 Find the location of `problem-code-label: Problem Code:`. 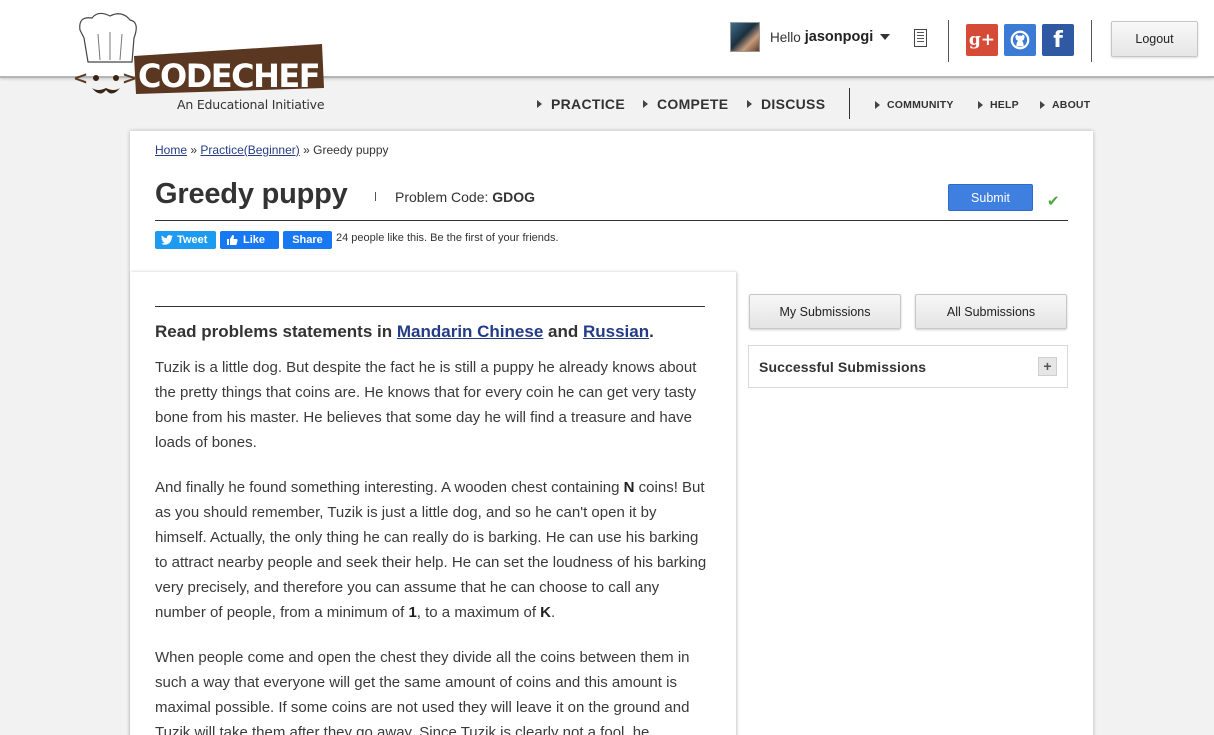

problem-code-label: Problem Code: is located at coordinates (442, 197).